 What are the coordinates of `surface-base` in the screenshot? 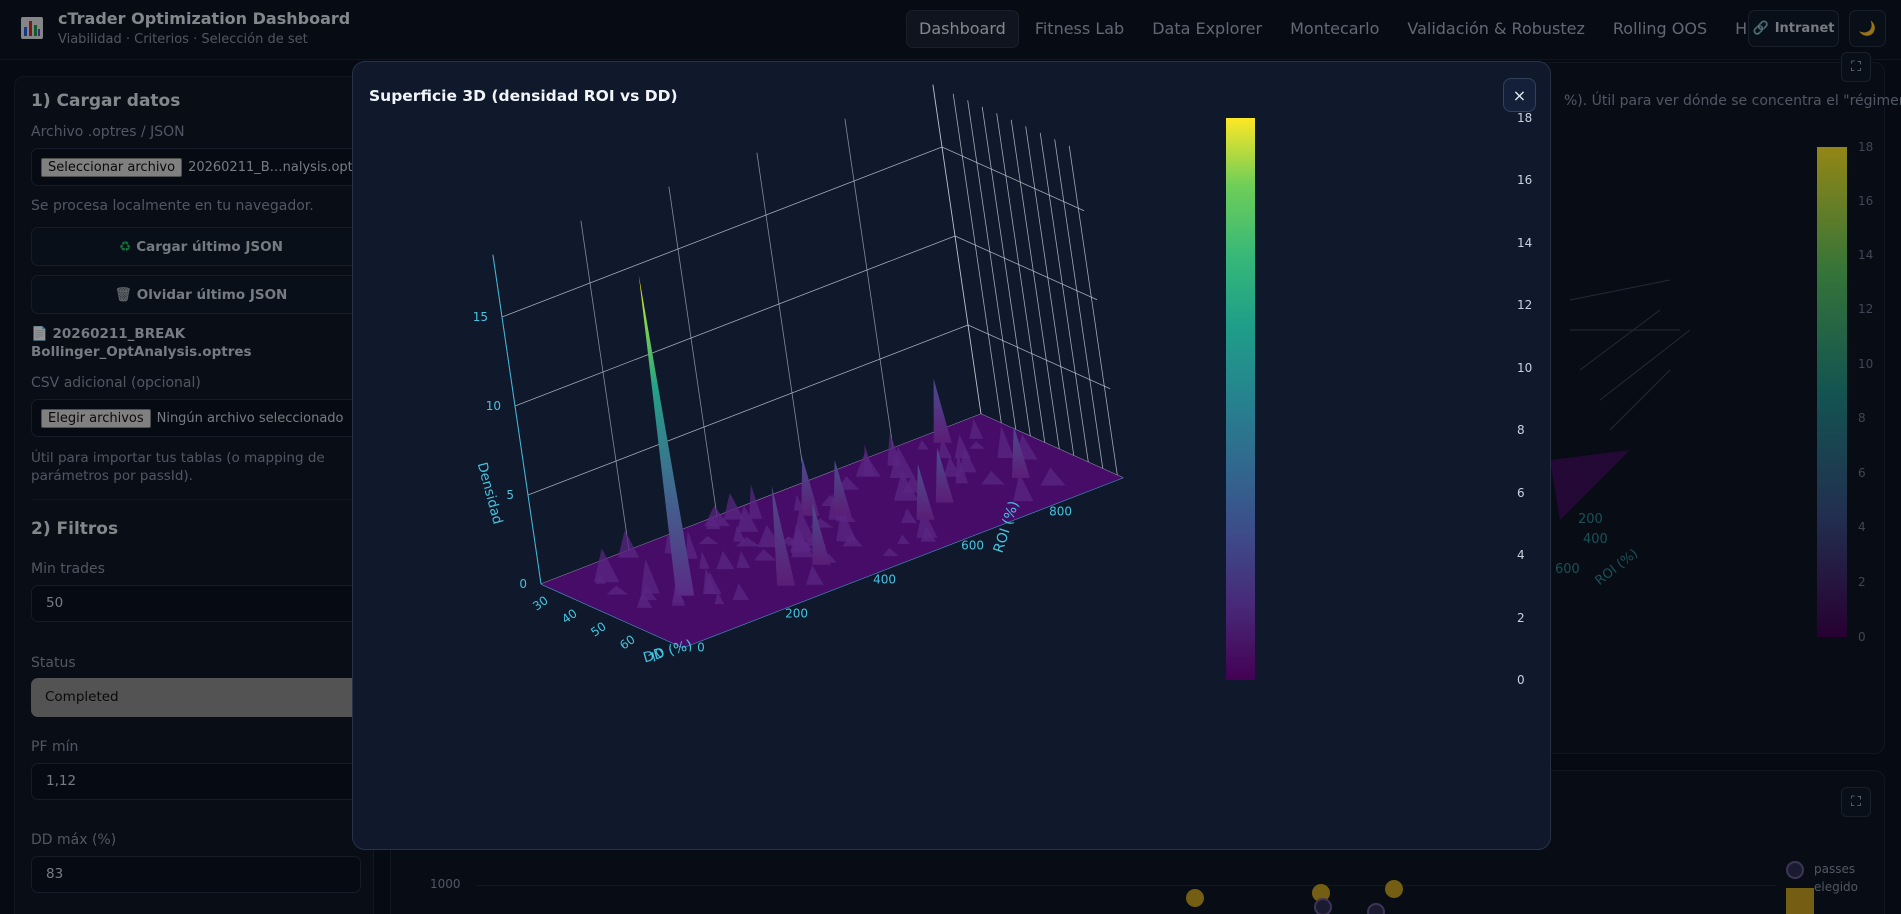 It's located at (832, 531).